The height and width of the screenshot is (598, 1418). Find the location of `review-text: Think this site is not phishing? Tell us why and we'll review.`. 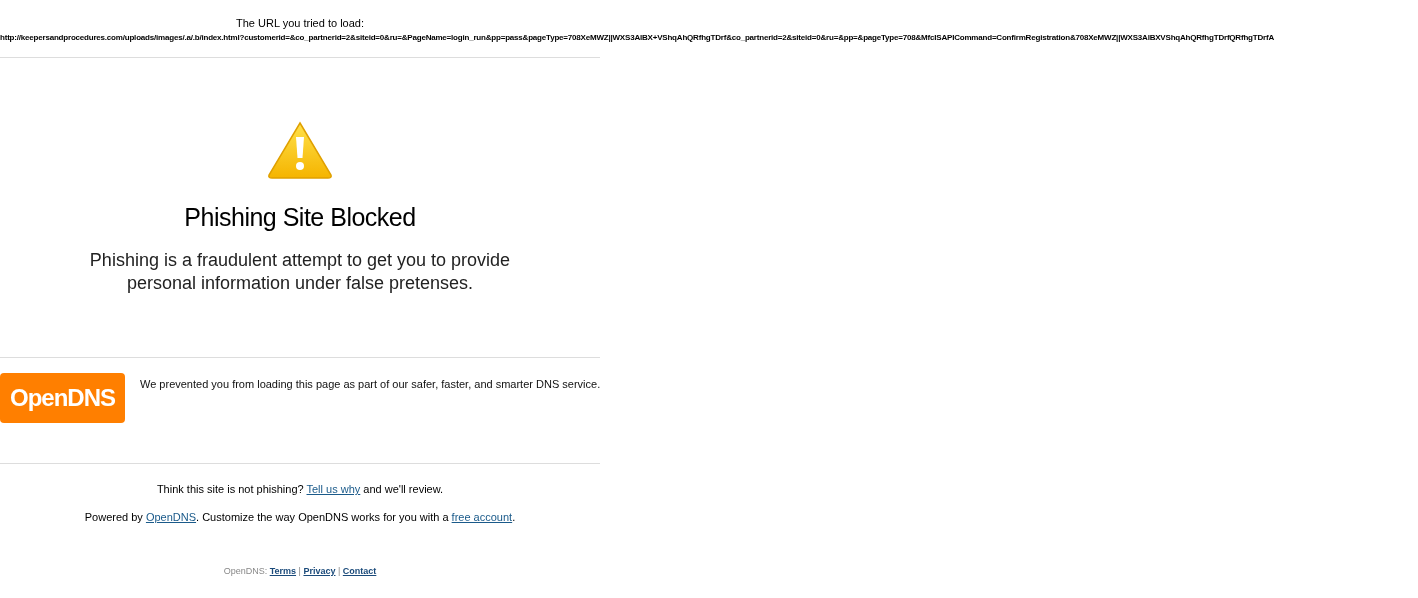

review-text: Think this site is not phishing? Tell us why and we'll review. is located at coordinates (300, 489).